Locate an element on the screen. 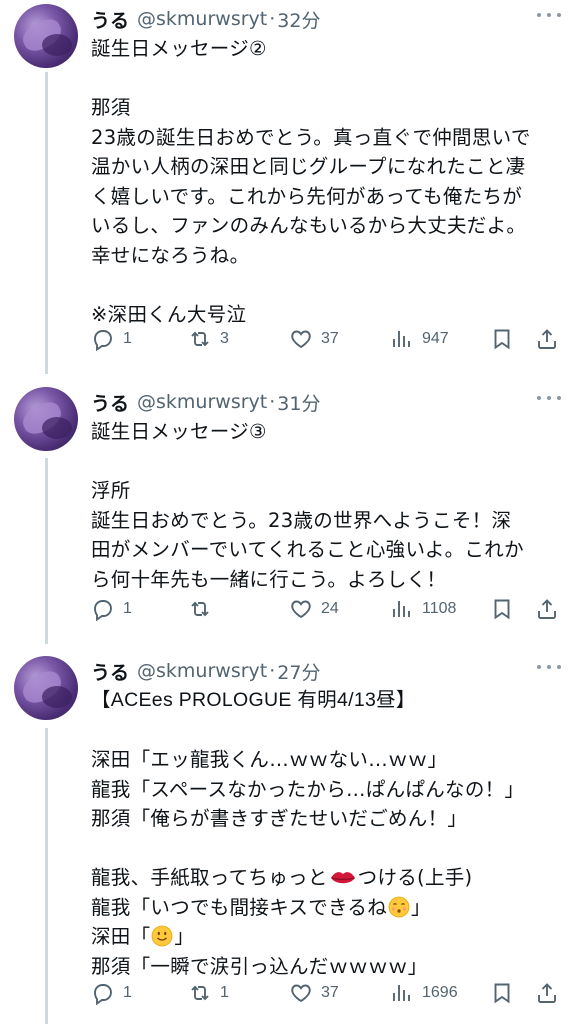 This screenshot has width=575, height=1024. tweet-header: うる @skmurwsryt · 32分 is located at coordinates (205, 19).